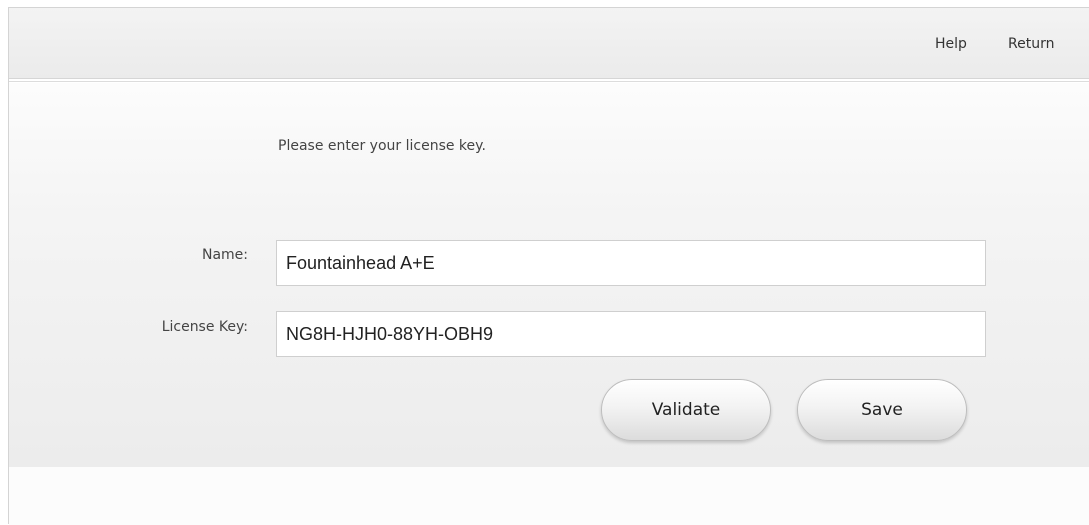 This screenshot has width=1089, height=525. I want to click on license-key-label: License Key:, so click(204, 327).